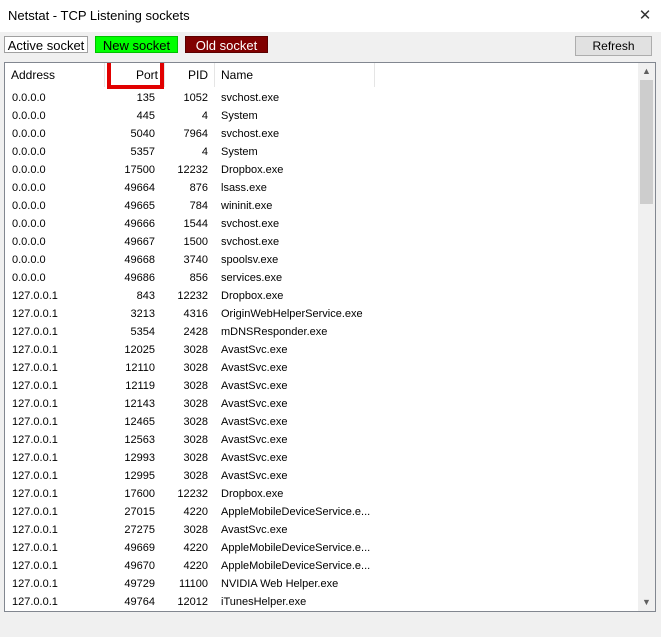  What do you see at coordinates (321, 602) in the screenshot?
I see `table-row: 127.0.0.1 49764 12012 iTunesHelper.exe` at bounding box center [321, 602].